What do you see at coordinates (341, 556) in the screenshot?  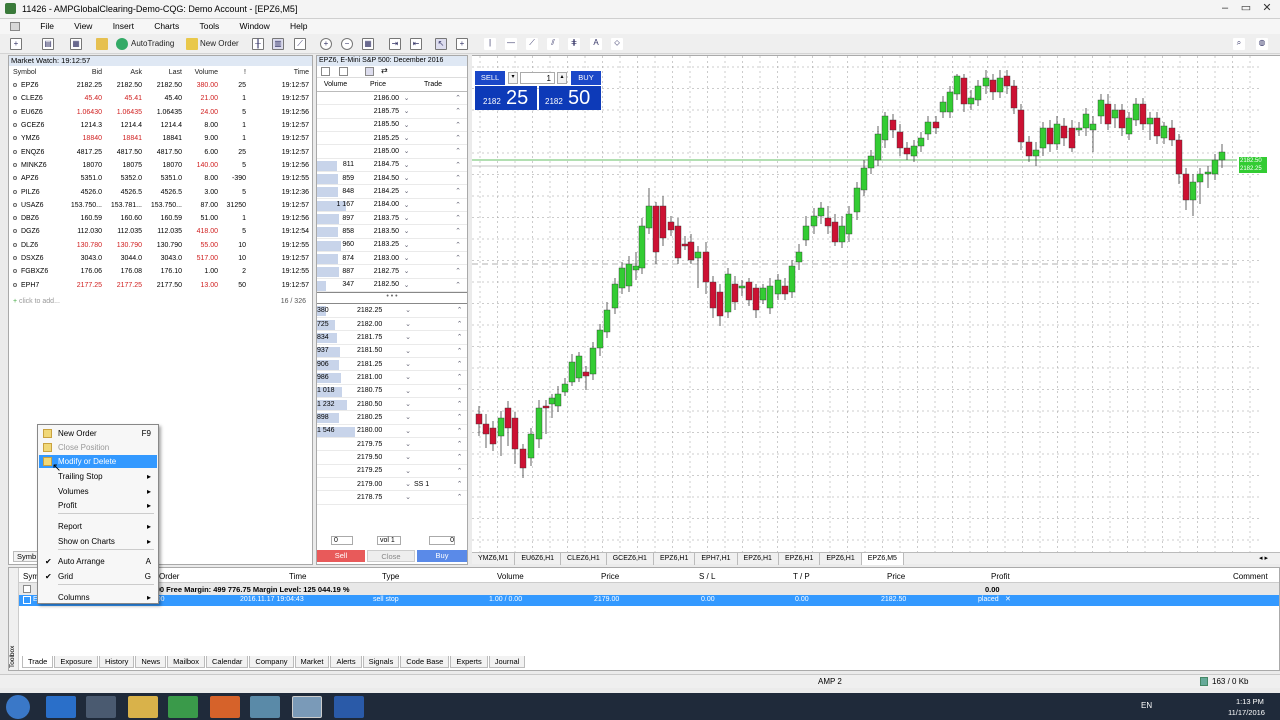 I see `dom-sell-button: Sell` at bounding box center [341, 556].